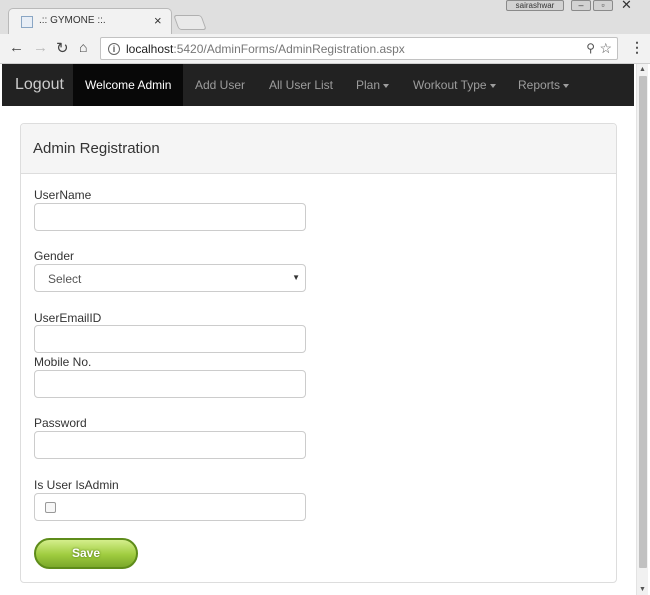  What do you see at coordinates (27, 22) in the screenshot?
I see `page-favicon-icon` at bounding box center [27, 22].